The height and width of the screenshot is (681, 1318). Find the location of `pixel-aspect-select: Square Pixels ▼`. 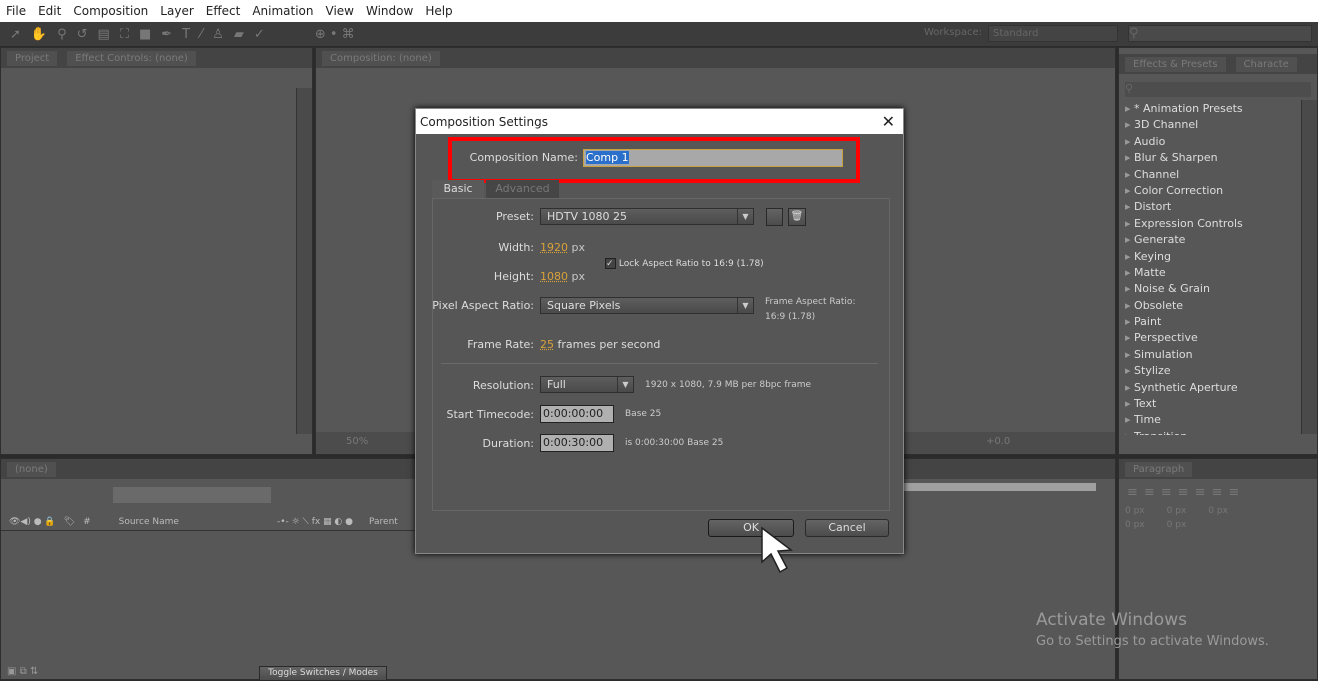

pixel-aspect-select: Square Pixels ▼ is located at coordinates (647, 305).